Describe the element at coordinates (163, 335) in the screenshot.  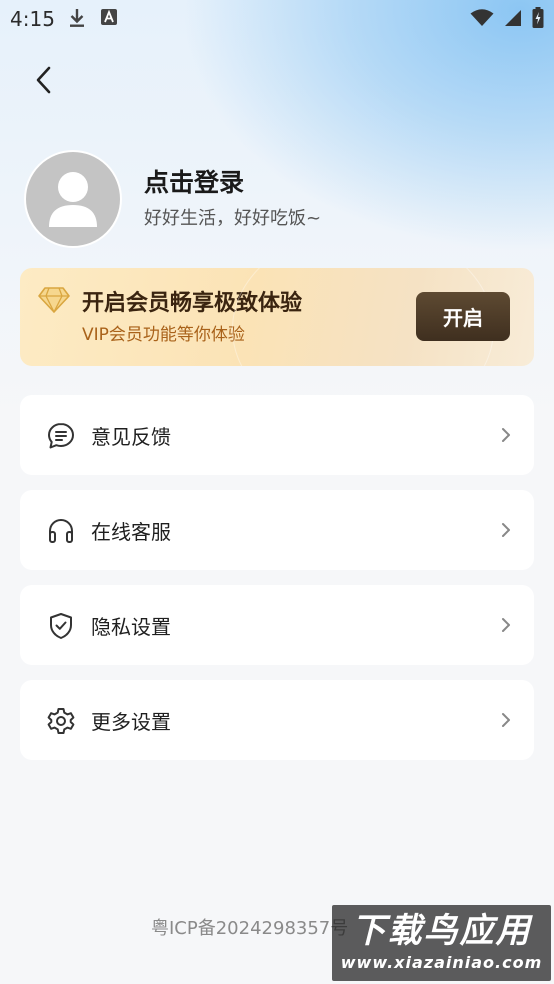
I see `vip-subtitle: VIP会员功能等你体验` at that location.